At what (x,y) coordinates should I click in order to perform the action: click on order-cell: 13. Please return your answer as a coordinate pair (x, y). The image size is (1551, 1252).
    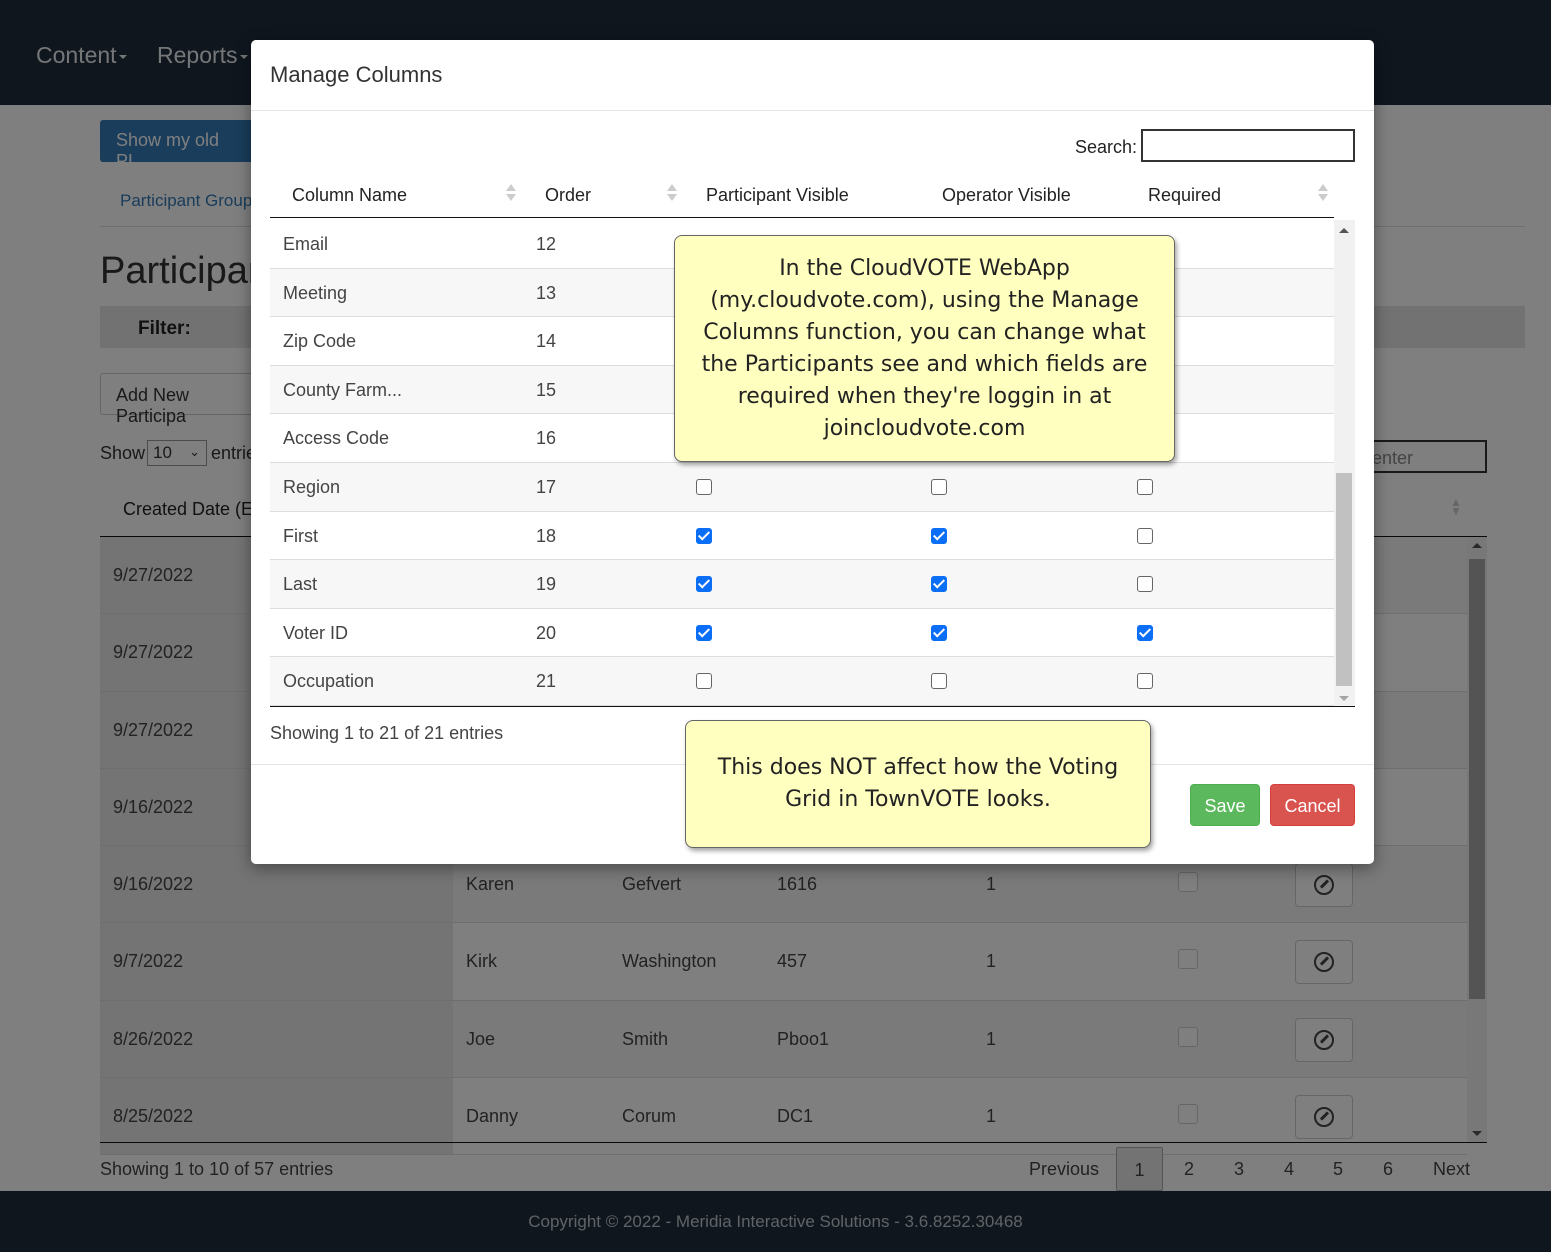
    Looking at the image, I should click on (546, 292).